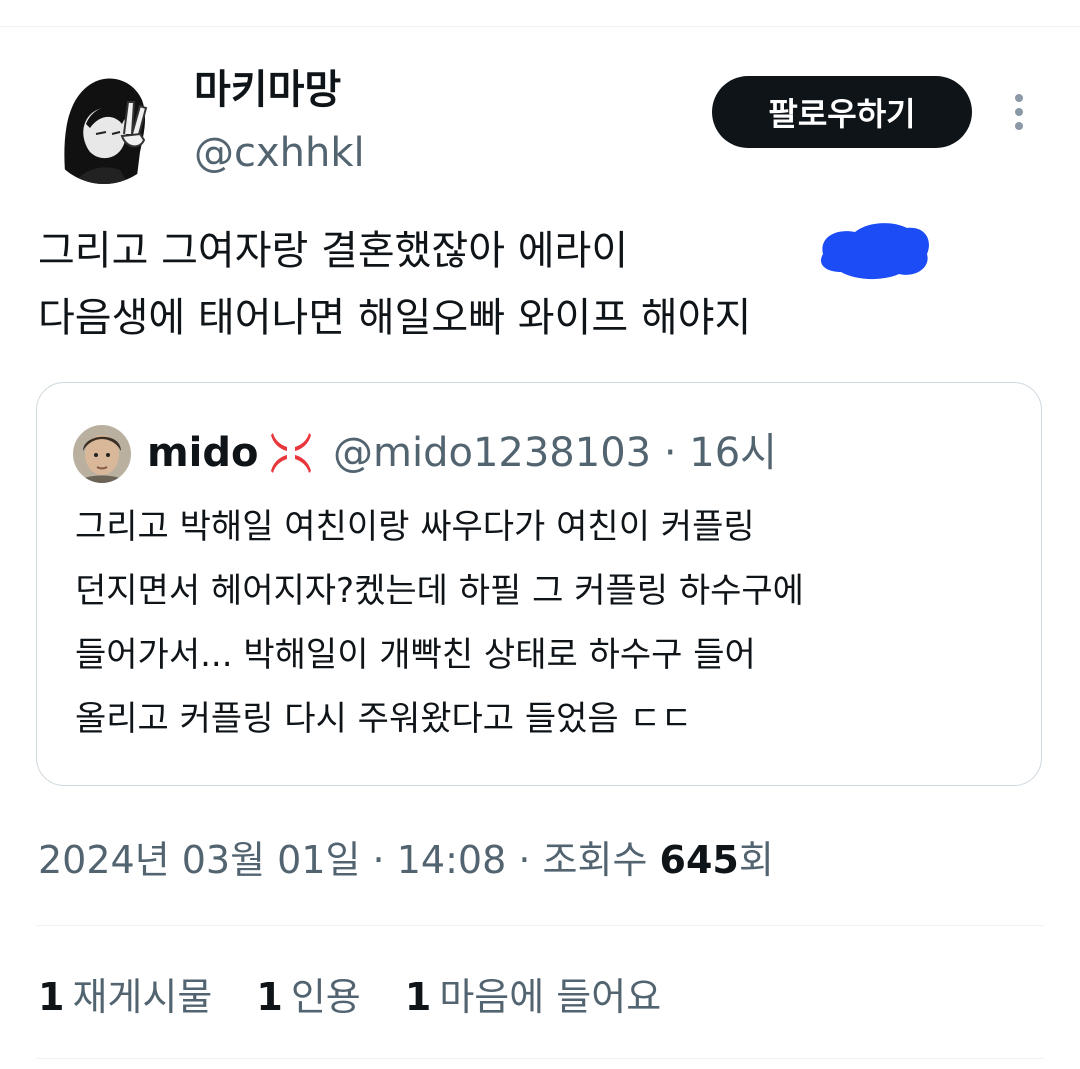 This screenshot has width=1080, height=1069. I want to click on timestamp-row: 2024년 03월 01일 · 14:08 · 조회수 645회, so click(406, 860).